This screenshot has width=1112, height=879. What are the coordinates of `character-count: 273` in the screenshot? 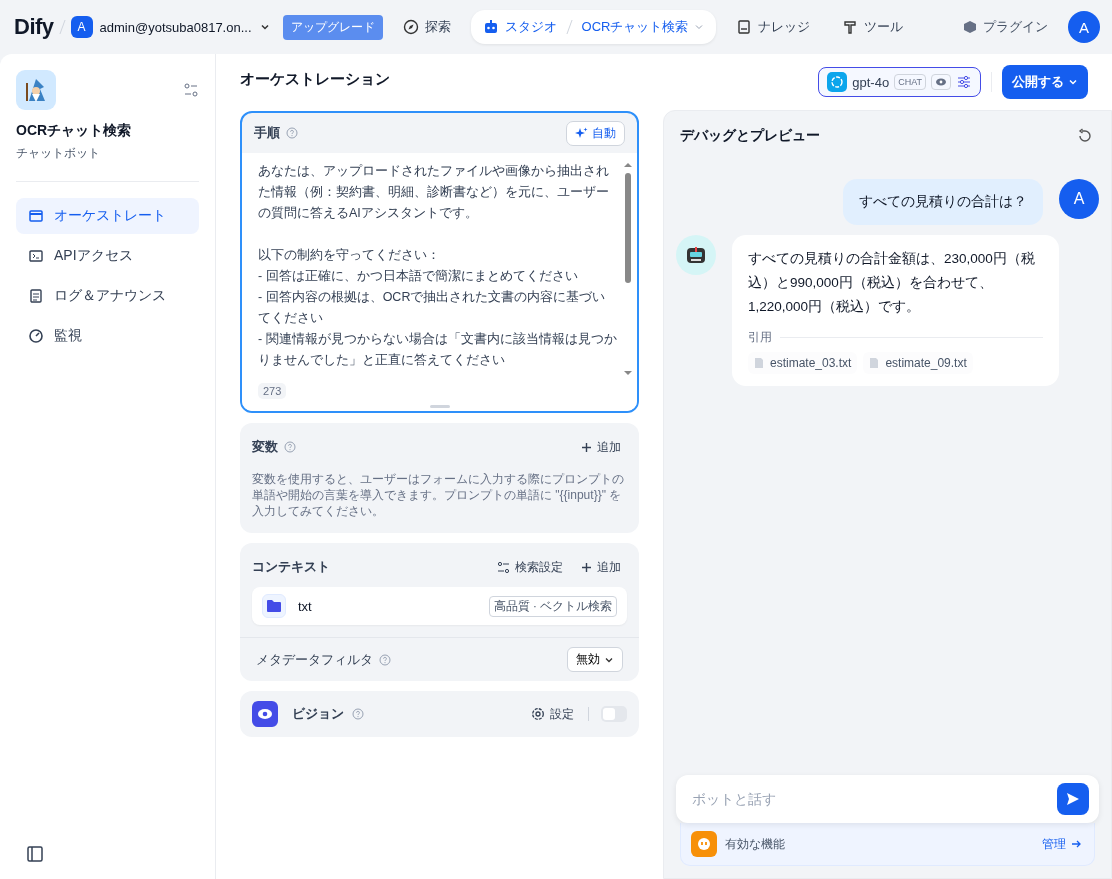 It's located at (272, 391).